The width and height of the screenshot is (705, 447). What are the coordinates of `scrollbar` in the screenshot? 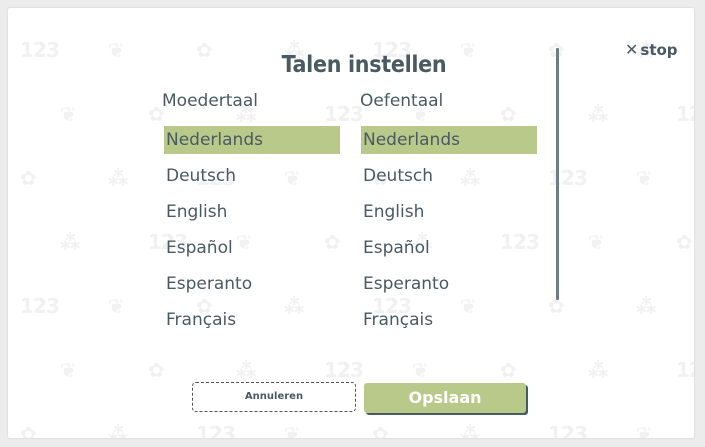 It's located at (557, 174).